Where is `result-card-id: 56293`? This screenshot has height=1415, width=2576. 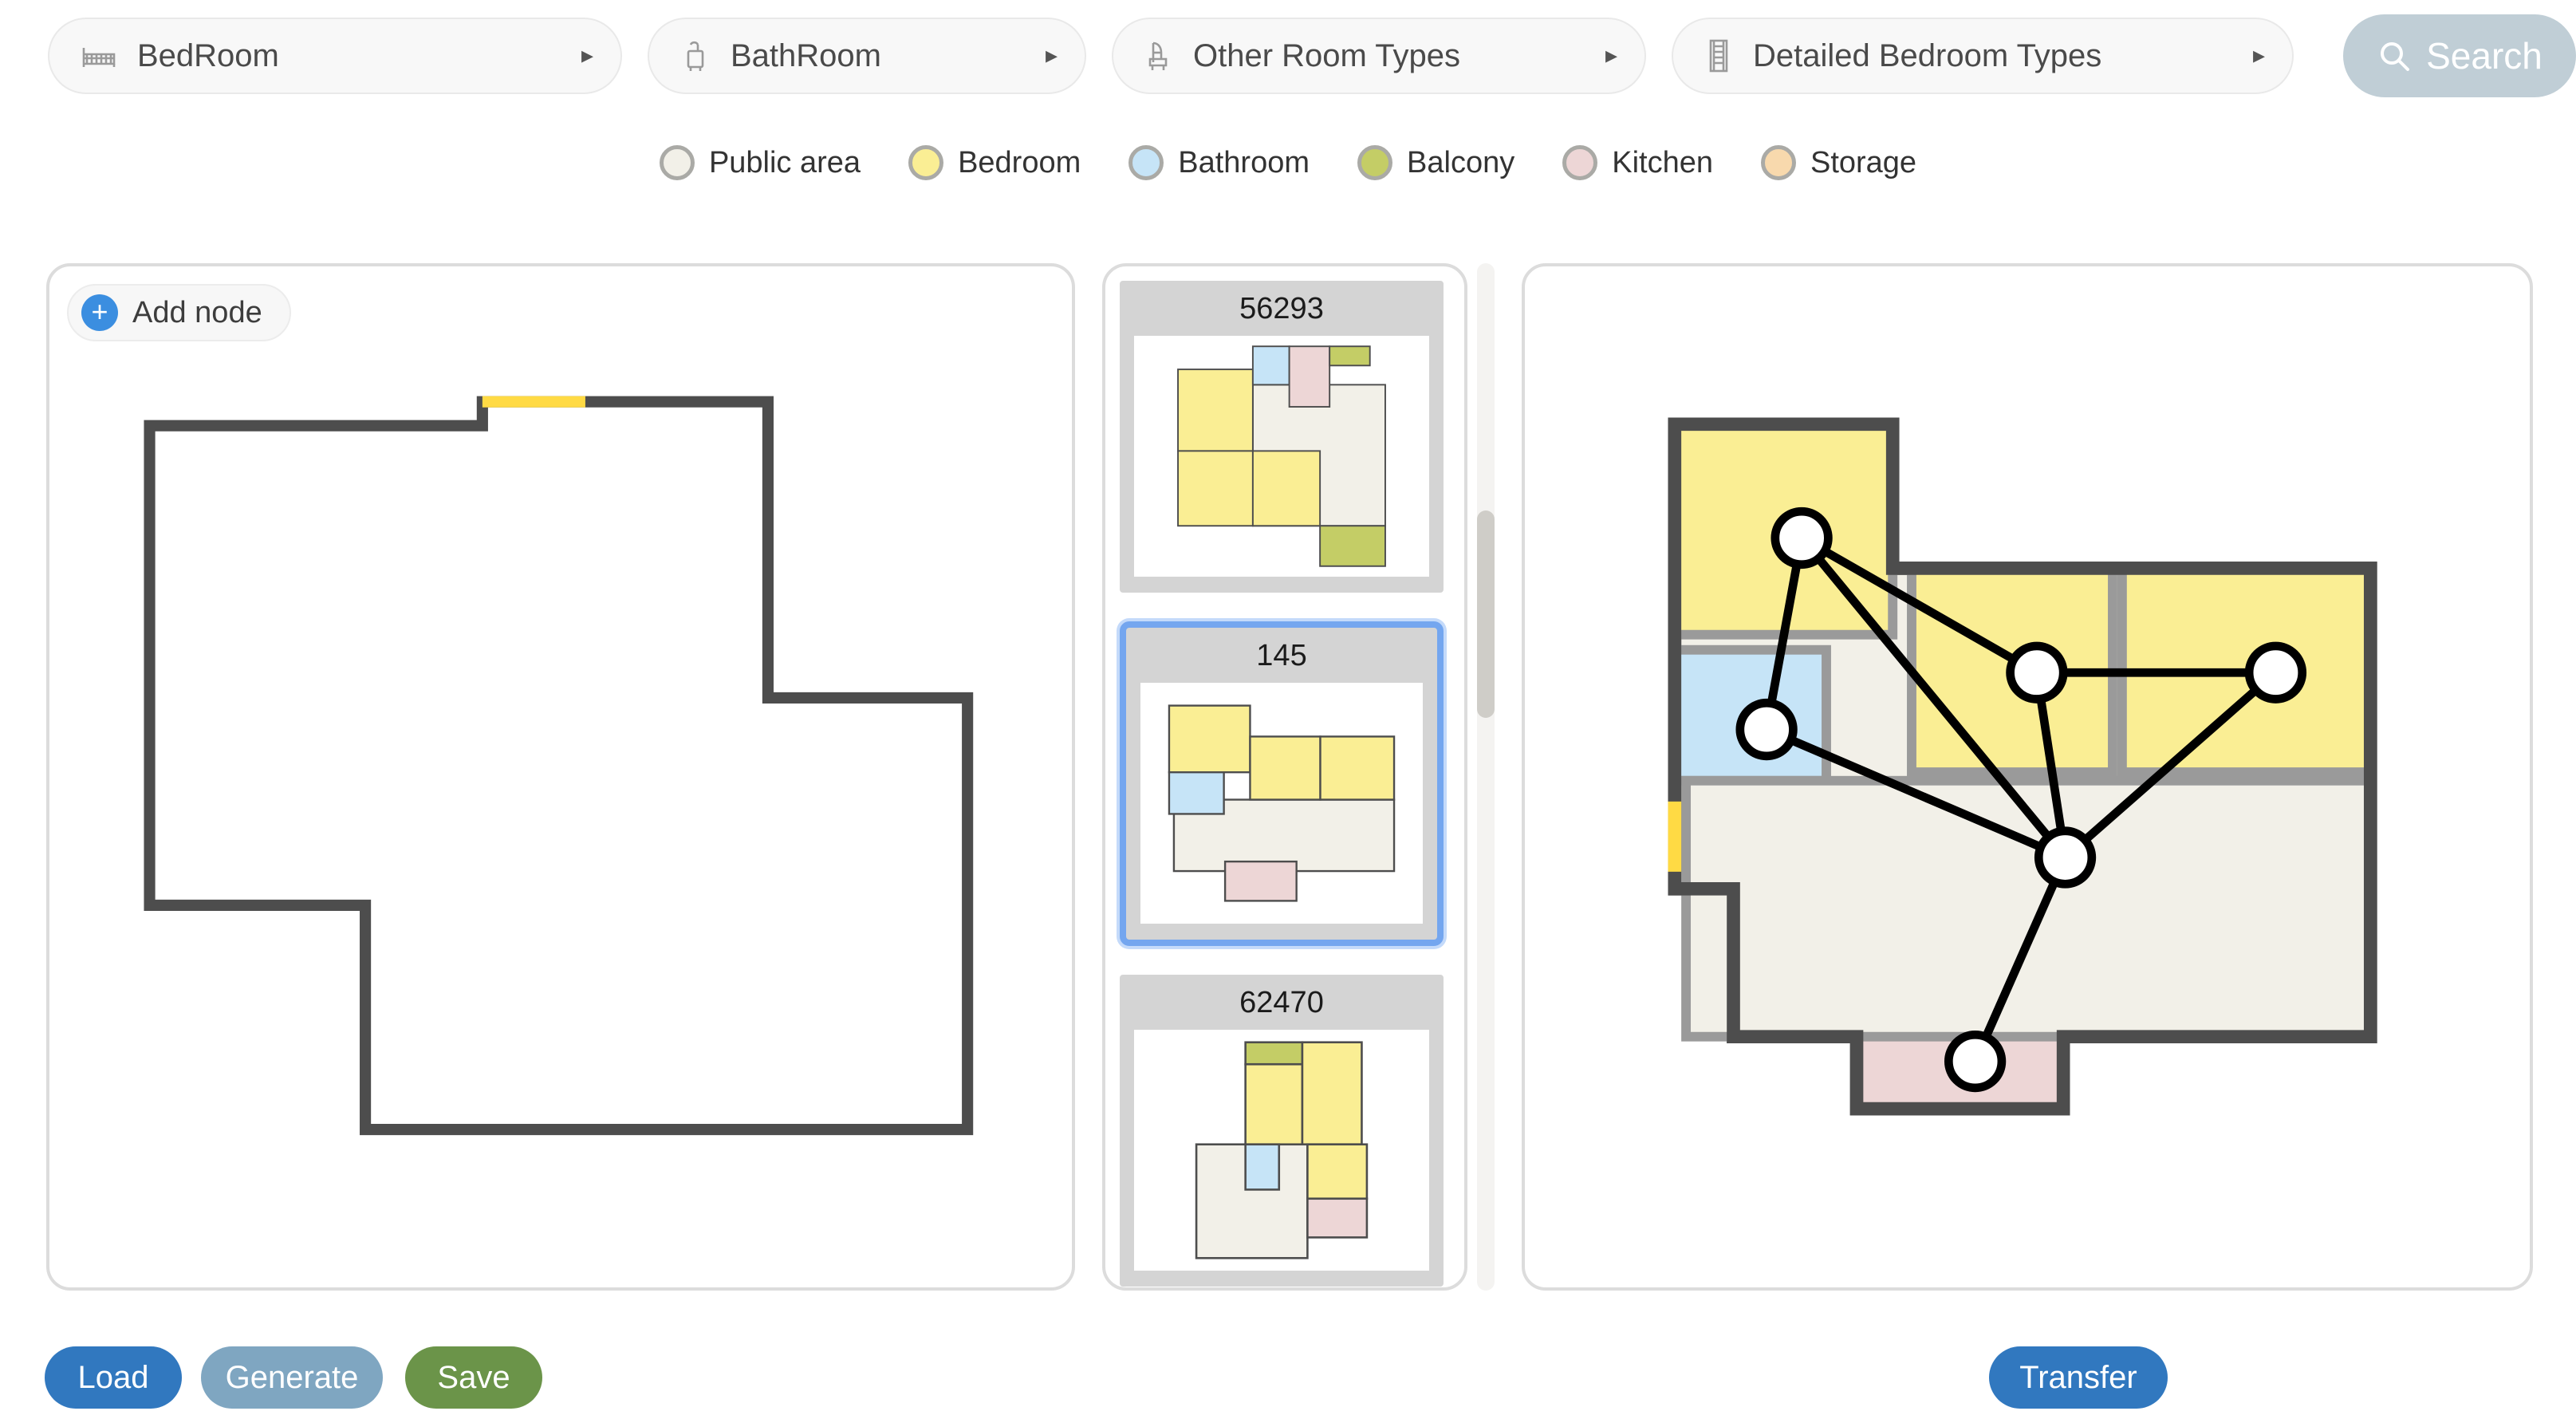
result-card-id: 56293 is located at coordinates (1281, 310).